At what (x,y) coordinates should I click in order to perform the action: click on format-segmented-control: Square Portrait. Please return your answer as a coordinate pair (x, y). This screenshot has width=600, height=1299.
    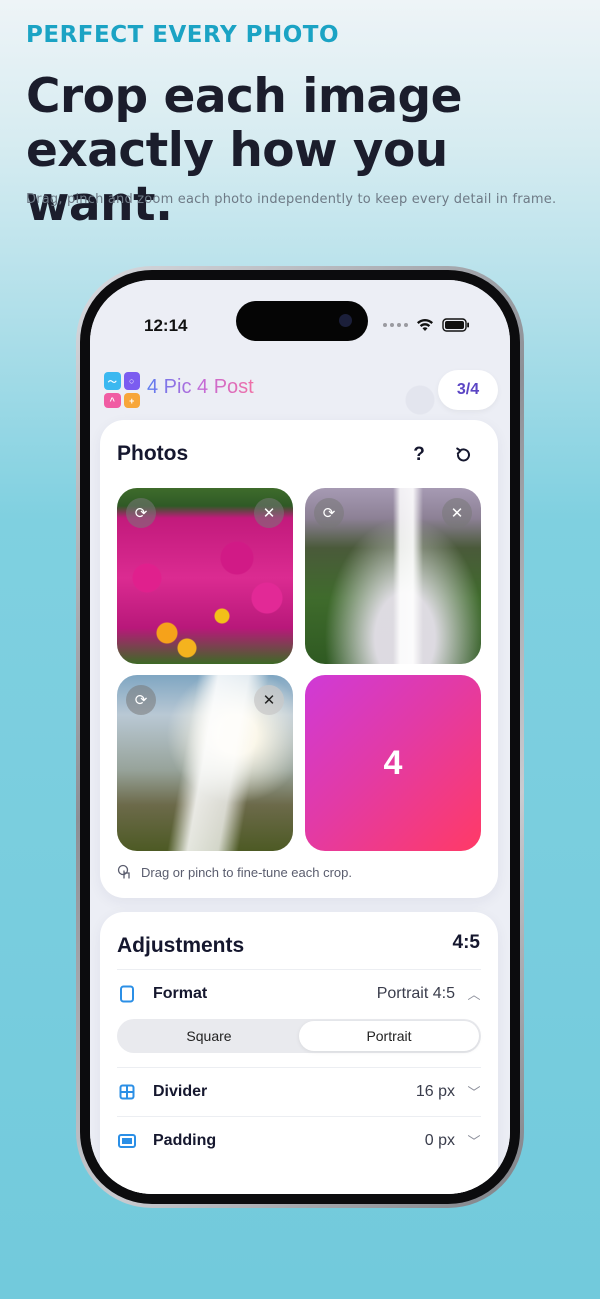
    Looking at the image, I should click on (299, 1036).